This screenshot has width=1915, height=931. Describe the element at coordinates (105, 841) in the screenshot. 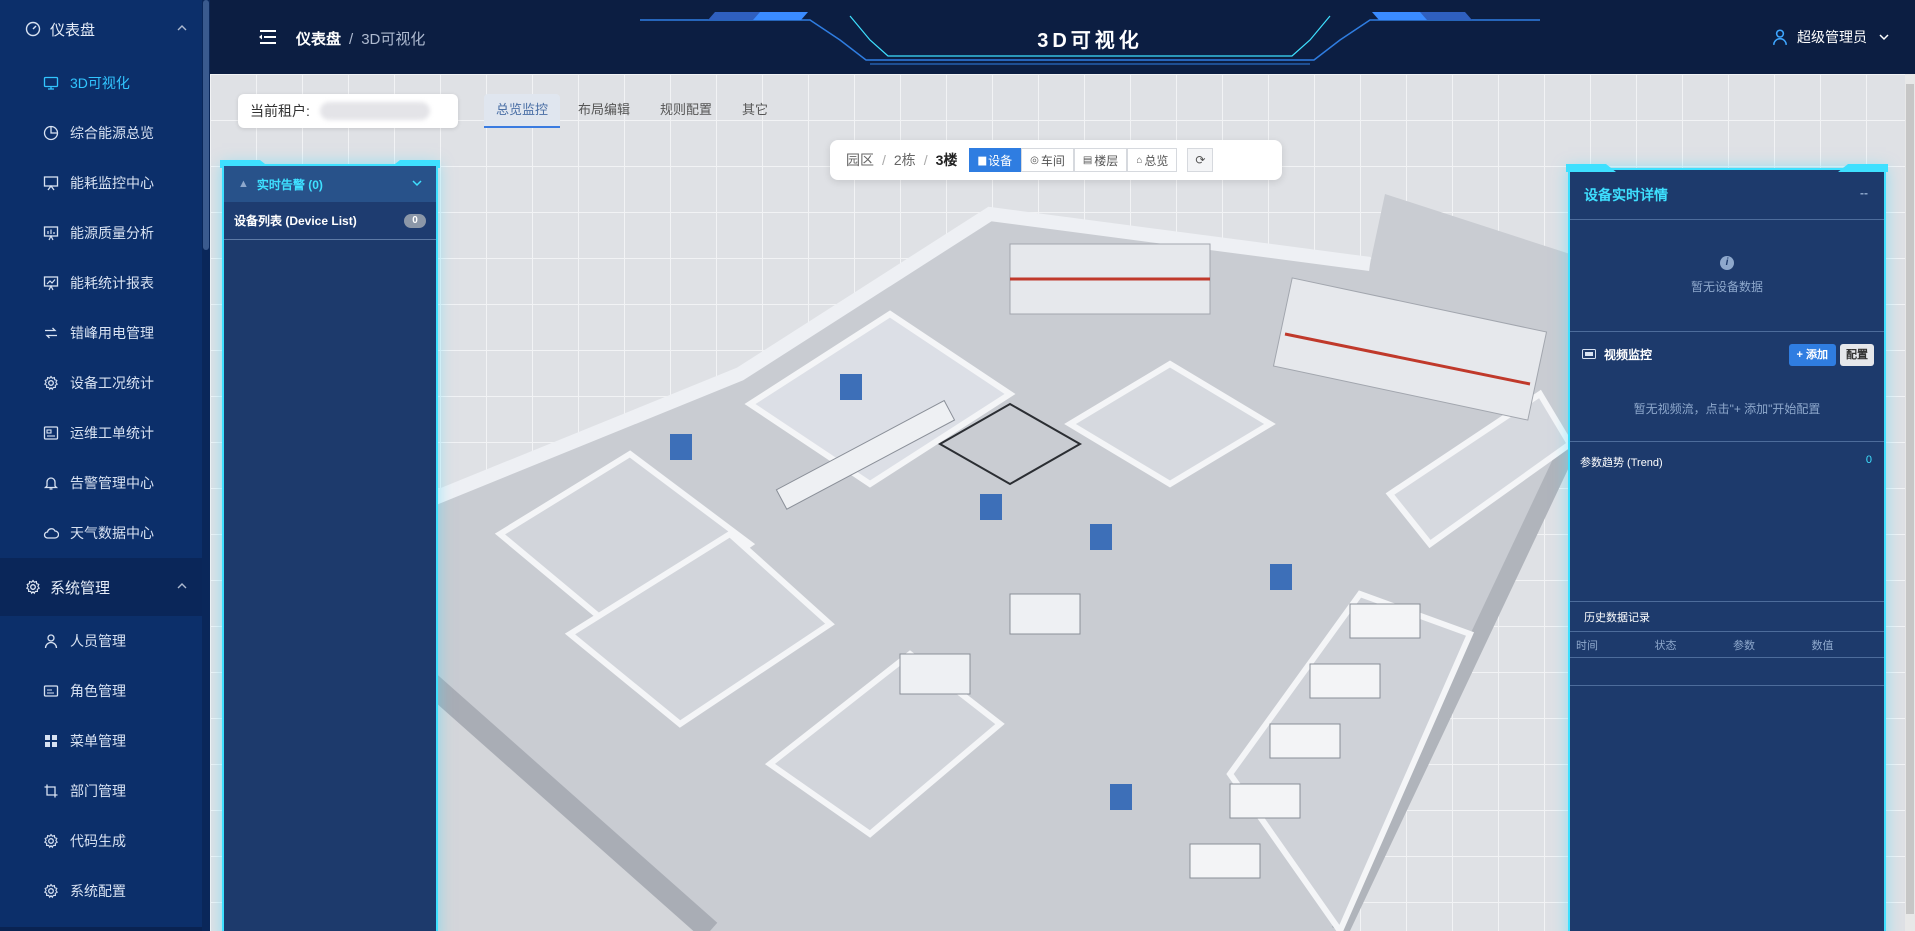

I see `sidebar-item-code-generation: 代码生成` at that location.